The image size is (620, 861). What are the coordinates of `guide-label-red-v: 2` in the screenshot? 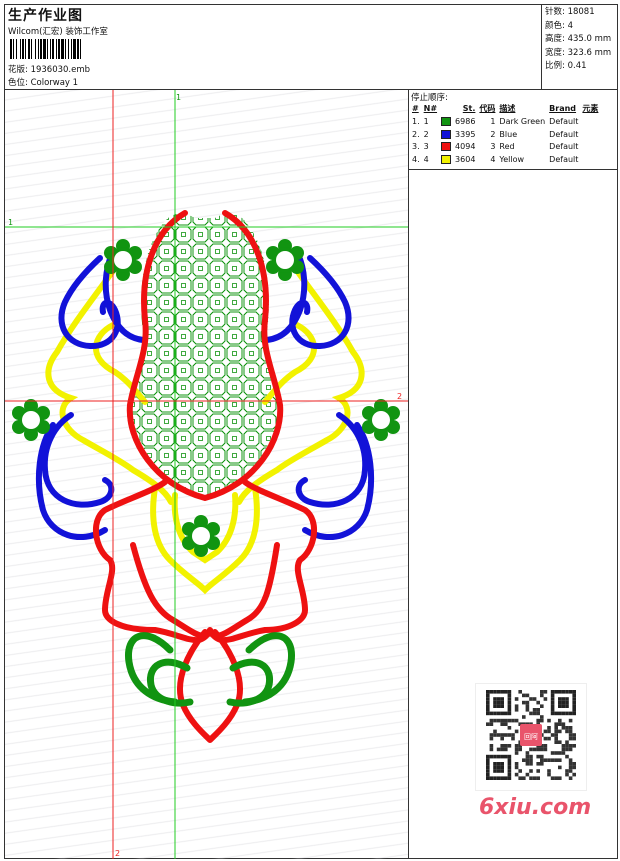 It's located at (117, 853).